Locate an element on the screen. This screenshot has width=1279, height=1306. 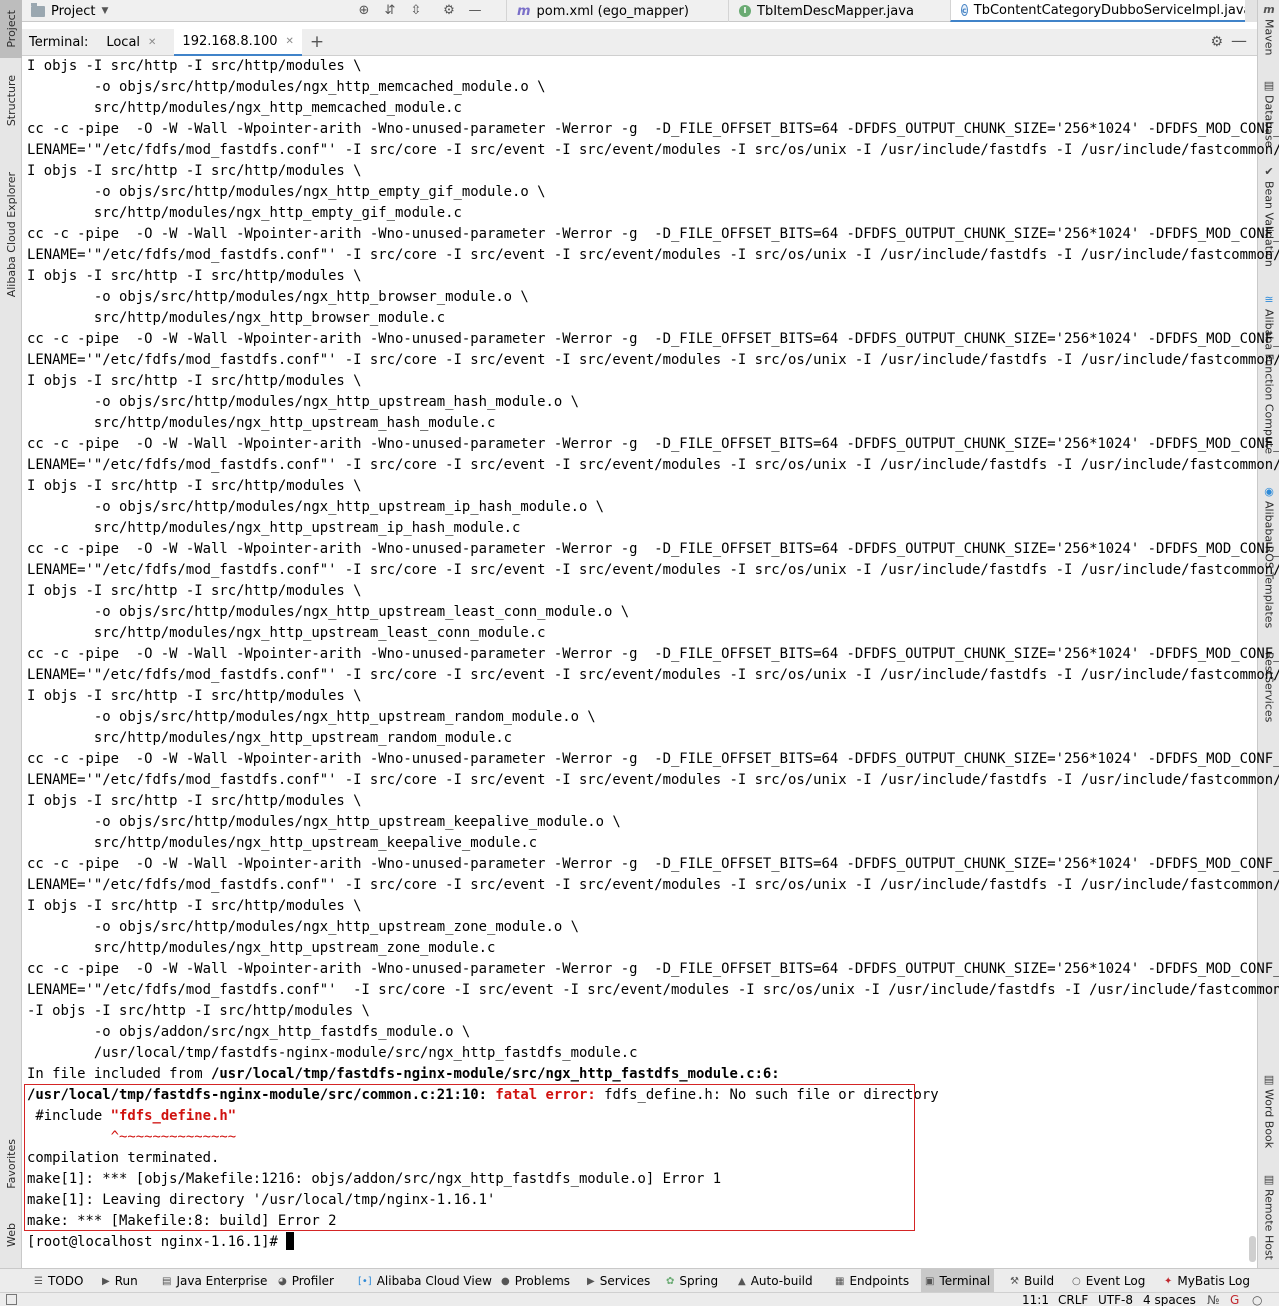
database-icon: ▤ is located at coordinates (1269, 85).